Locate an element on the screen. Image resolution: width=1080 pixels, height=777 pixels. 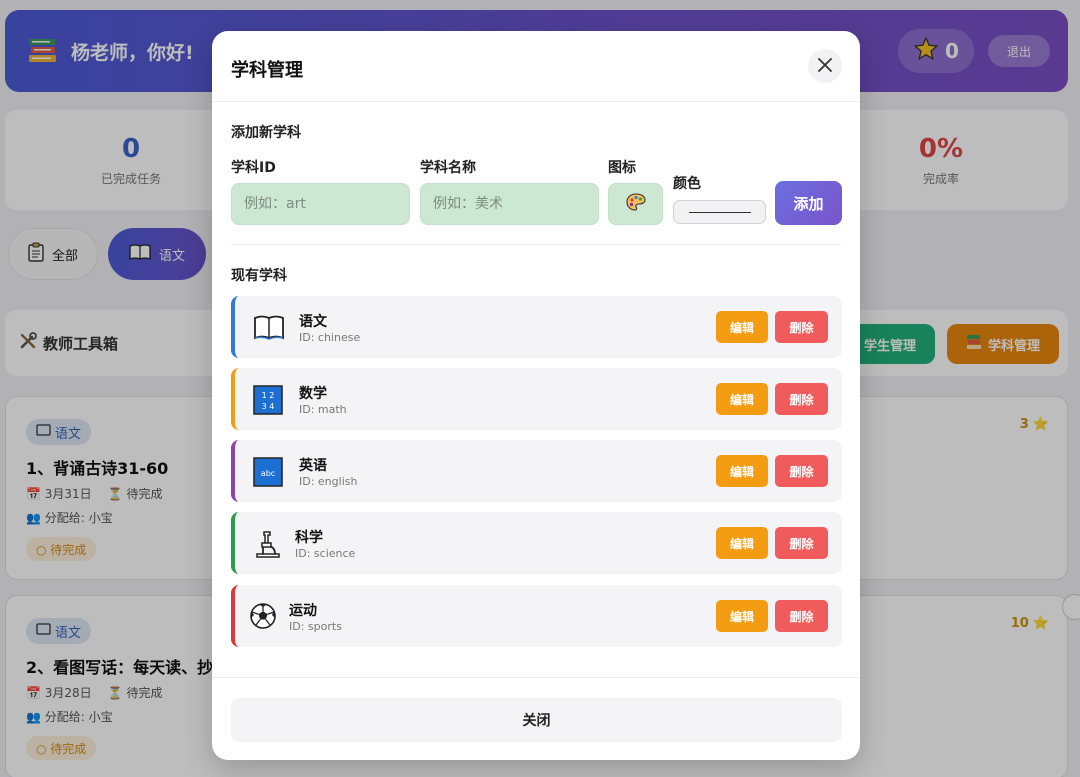
soccer-ball-icon is located at coordinates (264, 616).